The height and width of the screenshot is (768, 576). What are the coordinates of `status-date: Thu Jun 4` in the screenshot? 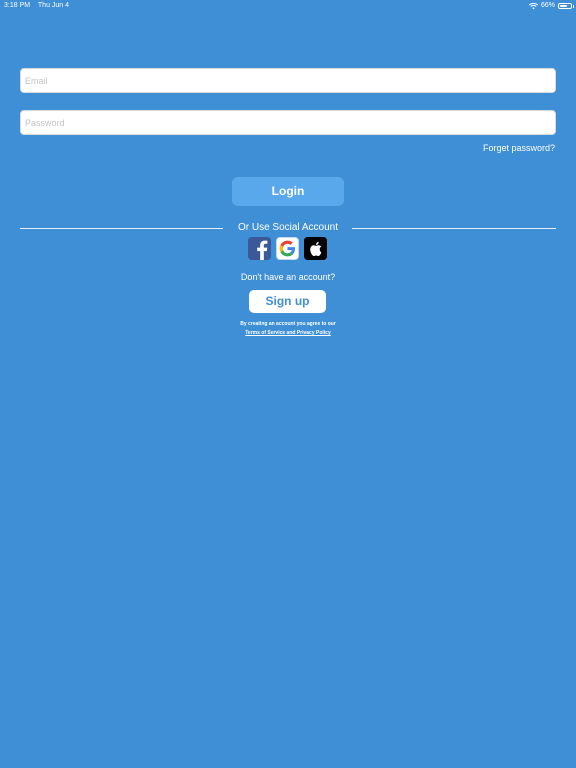 It's located at (53, 5).